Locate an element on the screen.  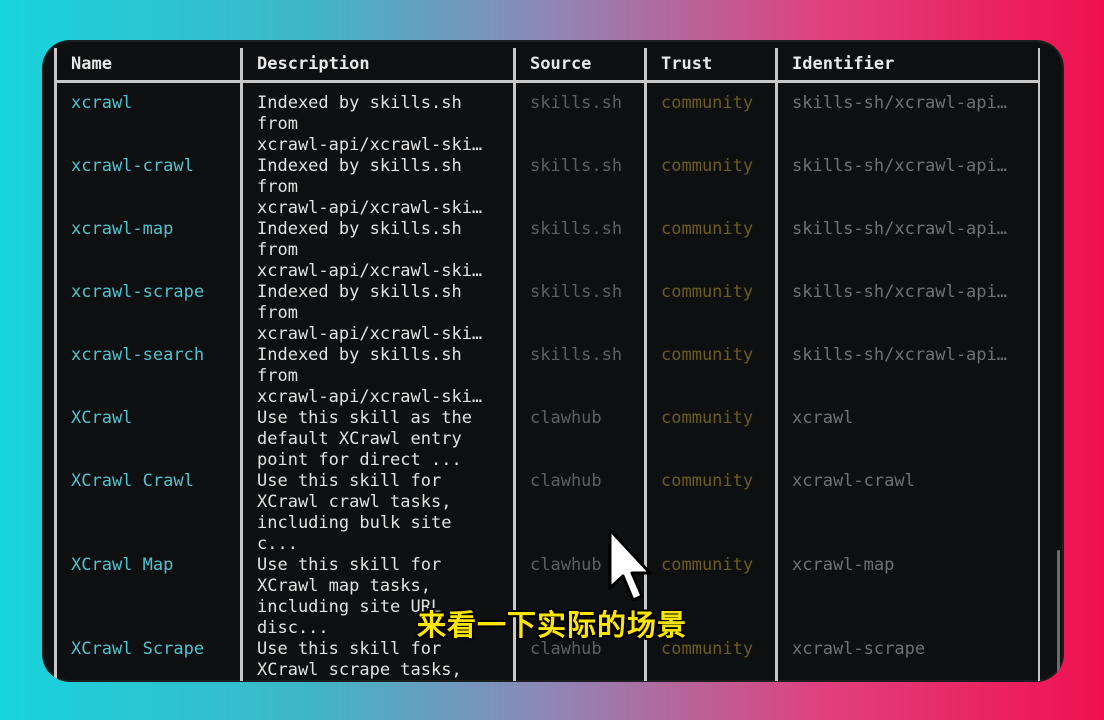
row-description: Use this skill for XCrawl scrape tasks, is located at coordinates (377, 660).